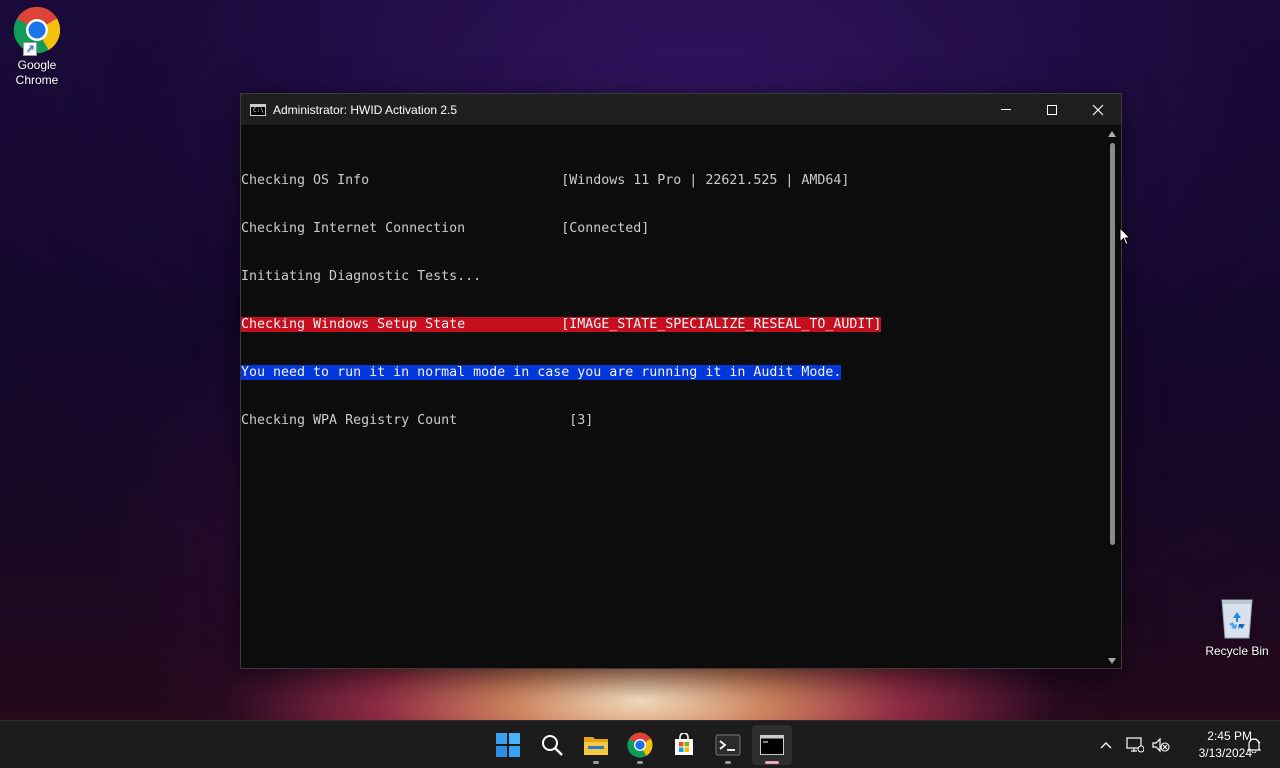 The height and width of the screenshot is (768, 1280). What do you see at coordinates (37, 72) in the screenshot?
I see `desktop-icon-label: Google Chrome` at bounding box center [37, 72].